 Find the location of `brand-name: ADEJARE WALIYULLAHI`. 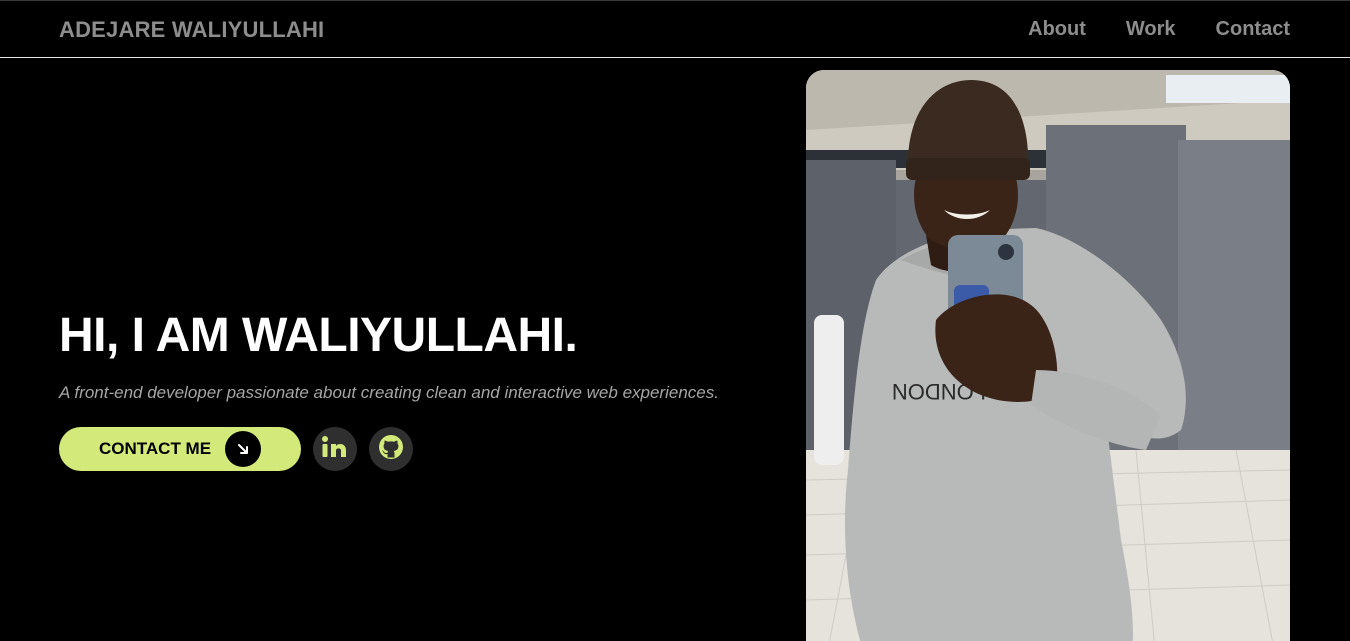

brand-name: ADEJARE WALIYULLAHI is located at coordinates (191, 30).